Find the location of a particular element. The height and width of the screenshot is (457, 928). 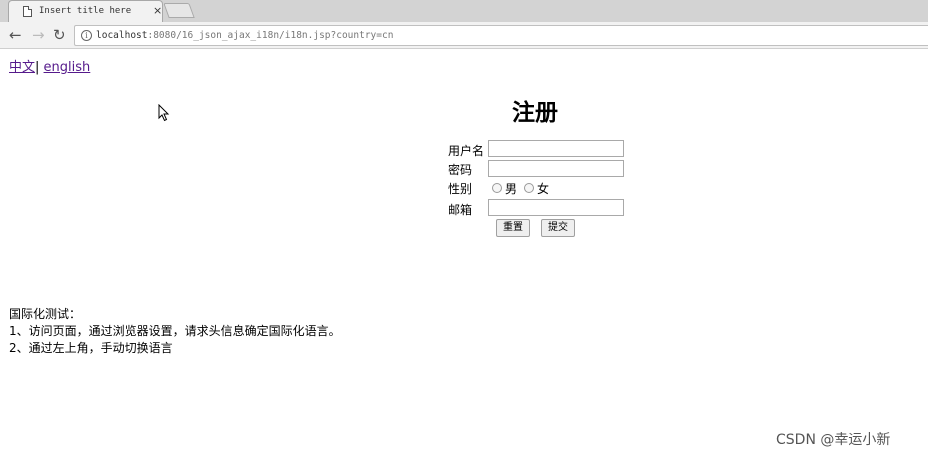

watermark: CSDN @幸运小新 is located at coordinates (833, 440).